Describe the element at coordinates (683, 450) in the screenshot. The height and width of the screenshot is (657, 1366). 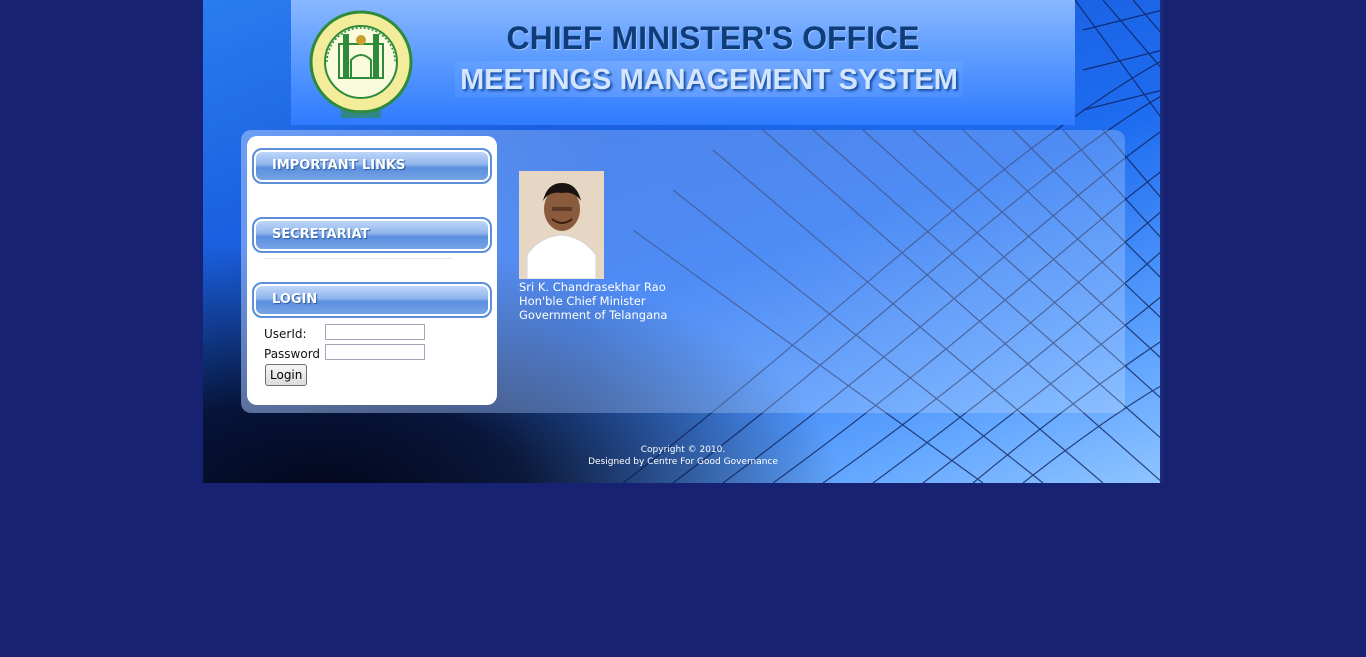
I see `copyright-text: Copyright © 2010.` at that location.